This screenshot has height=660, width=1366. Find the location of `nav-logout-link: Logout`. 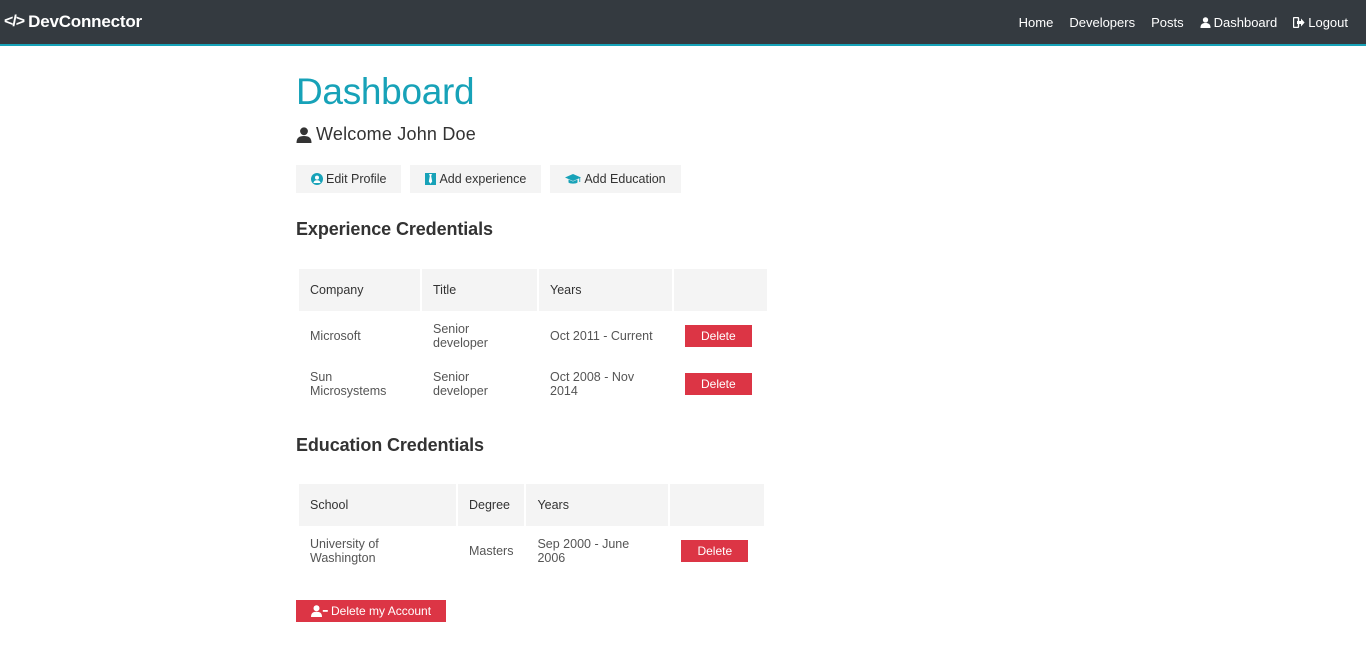

nav-logout-link: Logout is located at coordinates (1320, 22).